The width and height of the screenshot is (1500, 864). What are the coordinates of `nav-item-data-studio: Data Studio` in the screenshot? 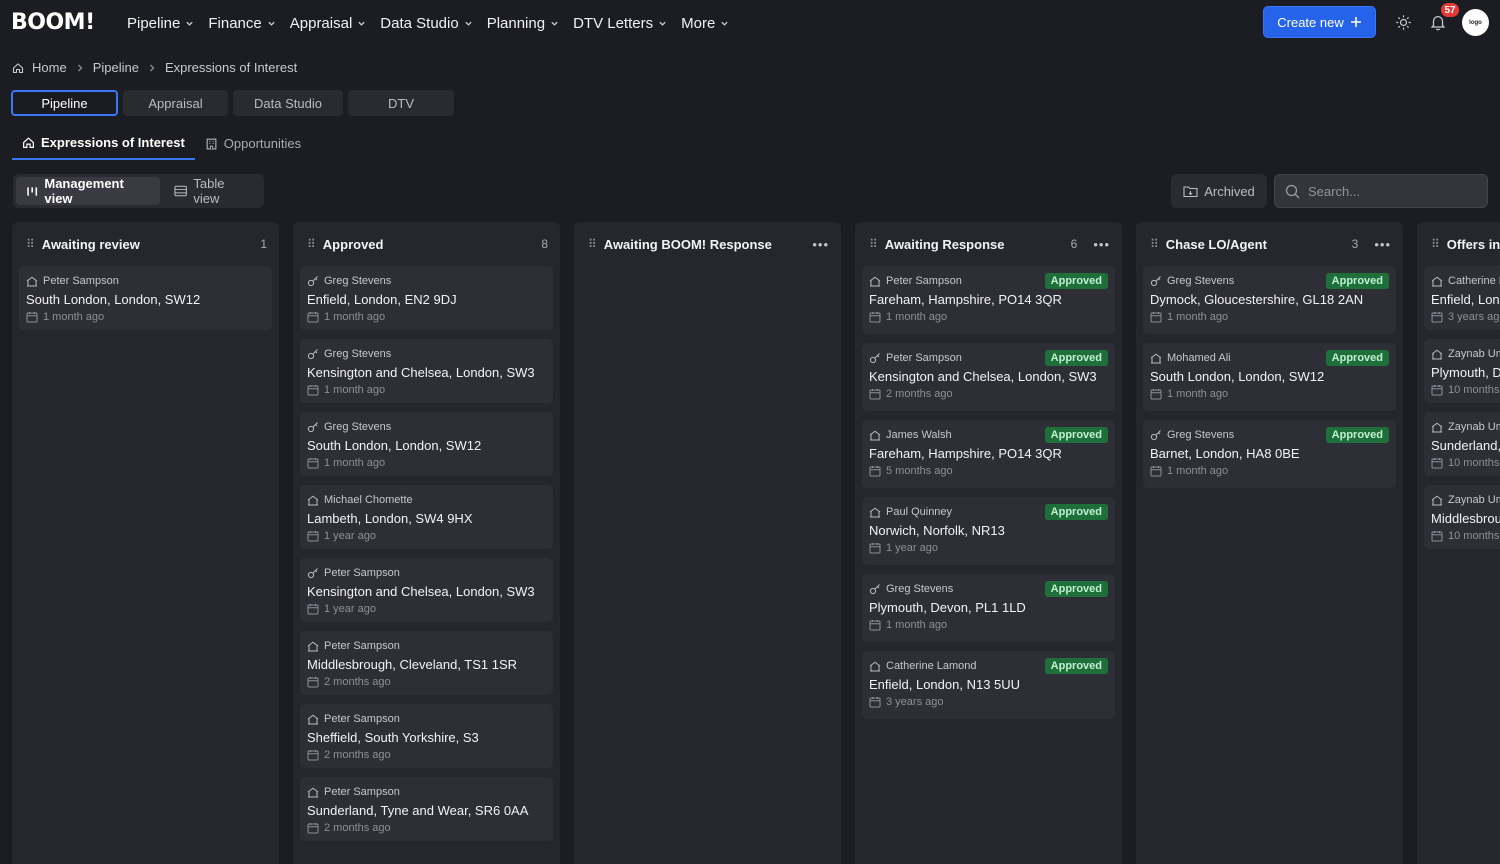 It's located at (426, 23).